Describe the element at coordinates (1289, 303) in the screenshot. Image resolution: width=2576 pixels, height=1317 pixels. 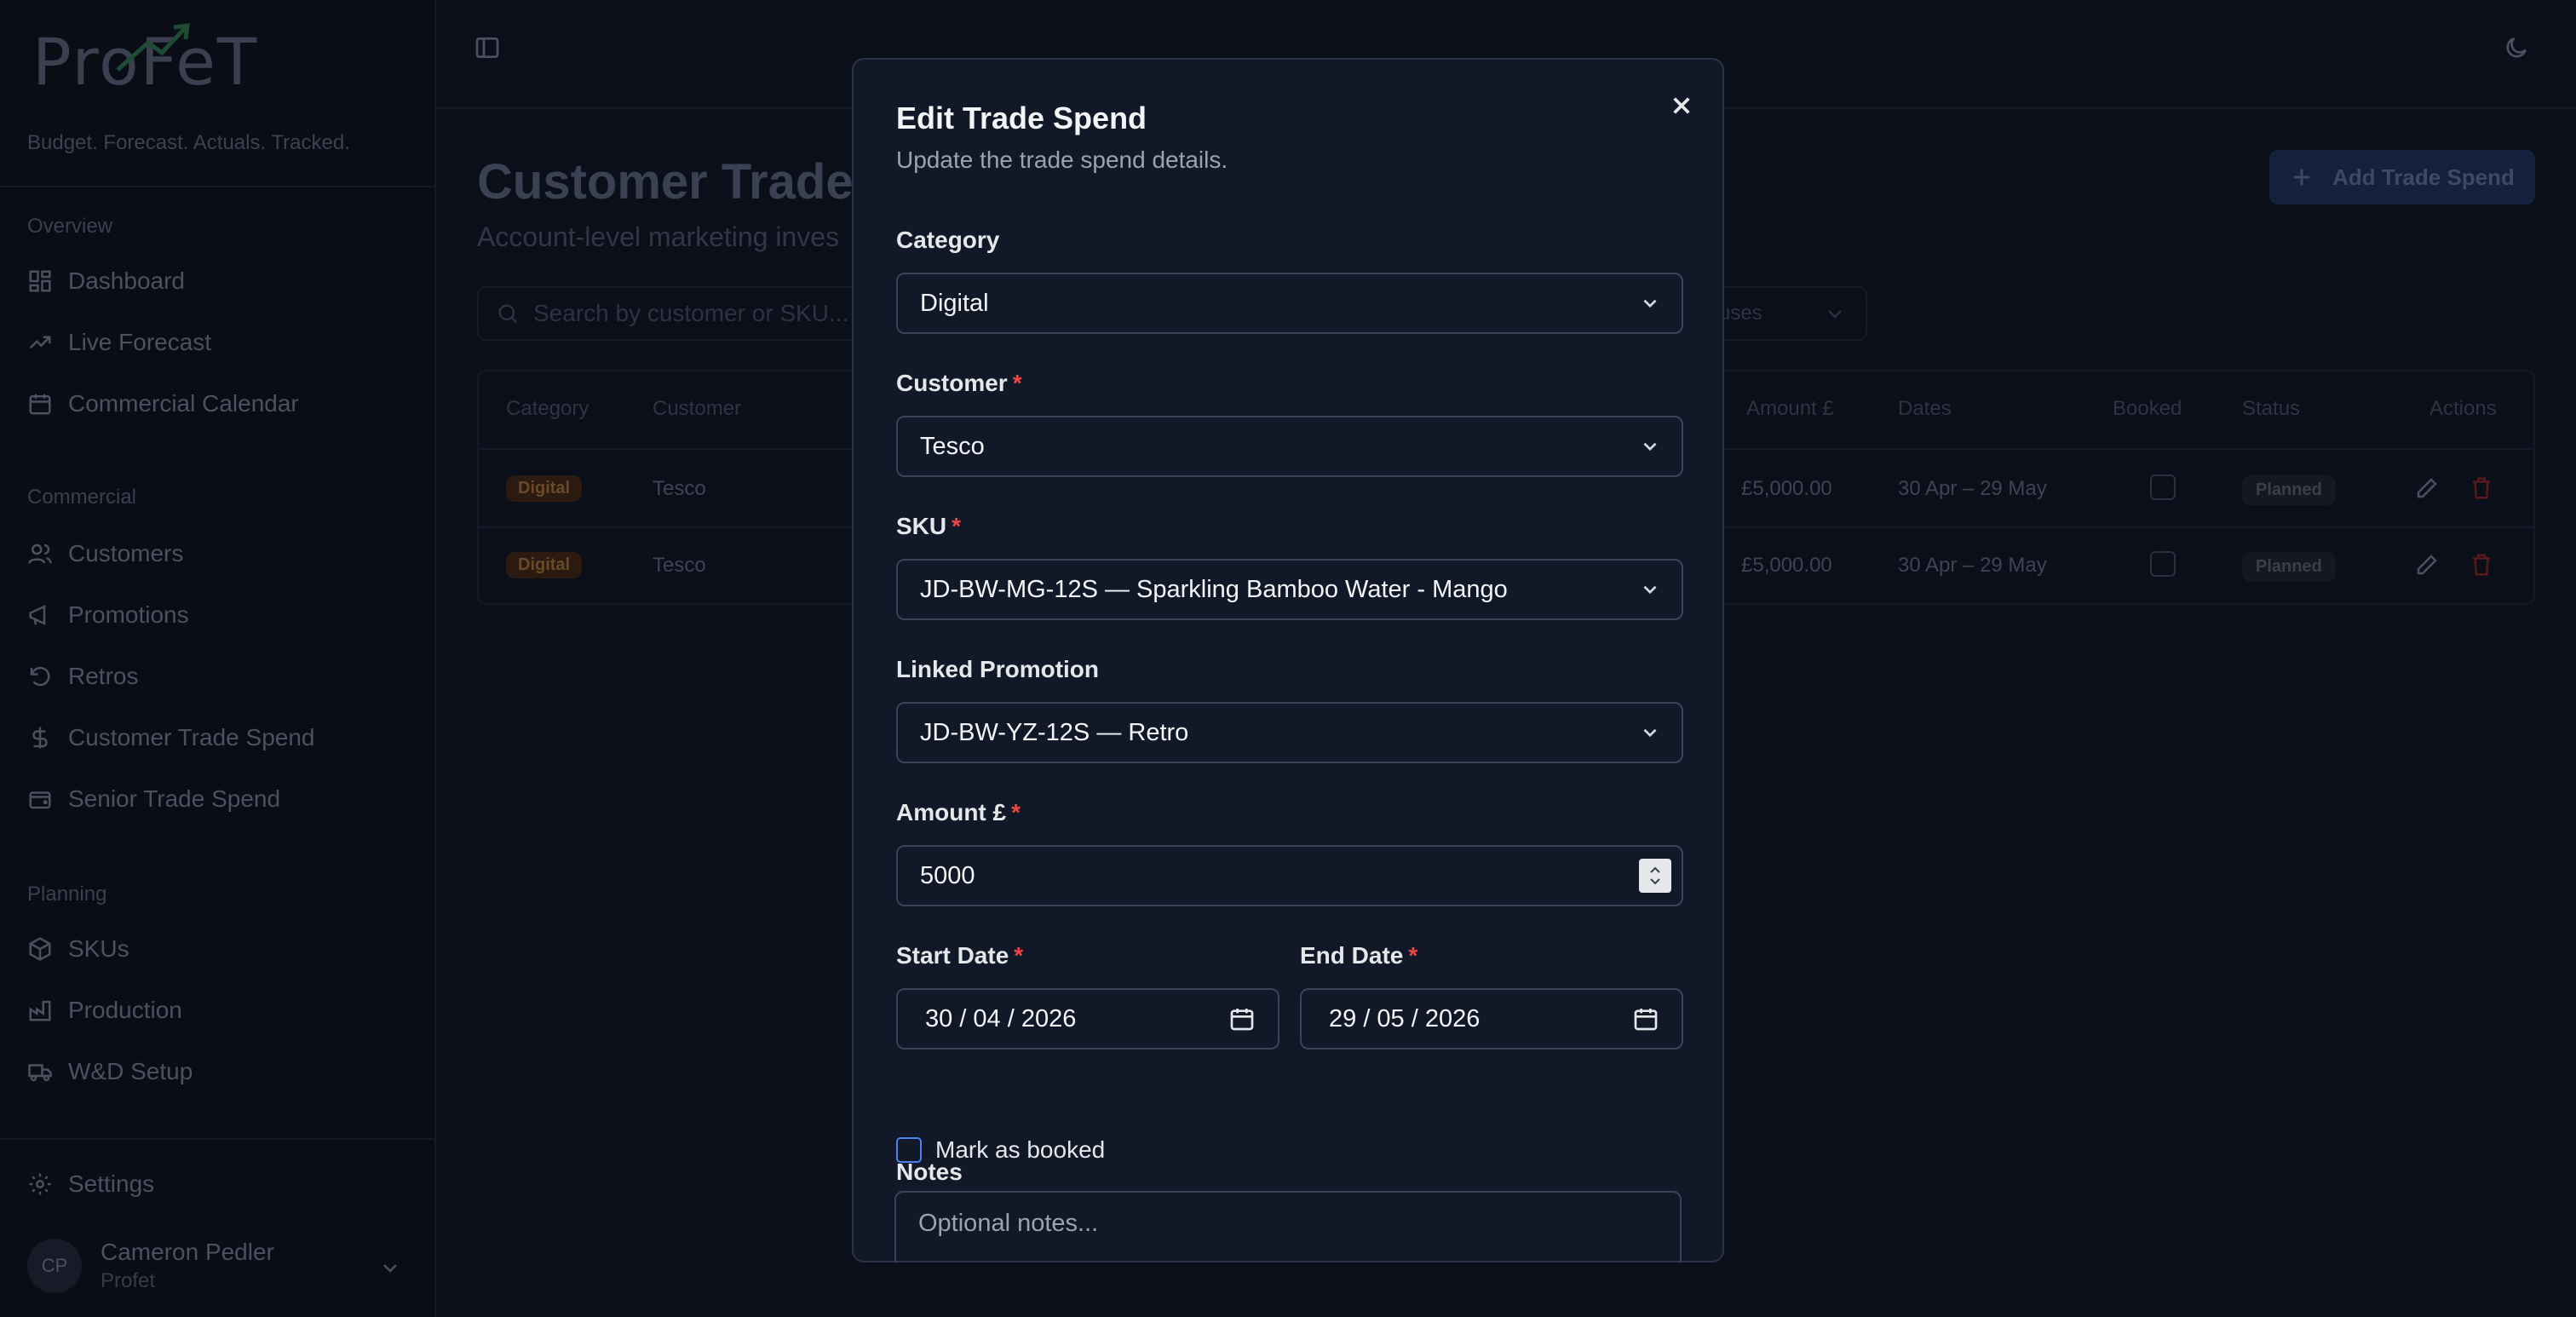
I see `category-select: Digital` at that location.